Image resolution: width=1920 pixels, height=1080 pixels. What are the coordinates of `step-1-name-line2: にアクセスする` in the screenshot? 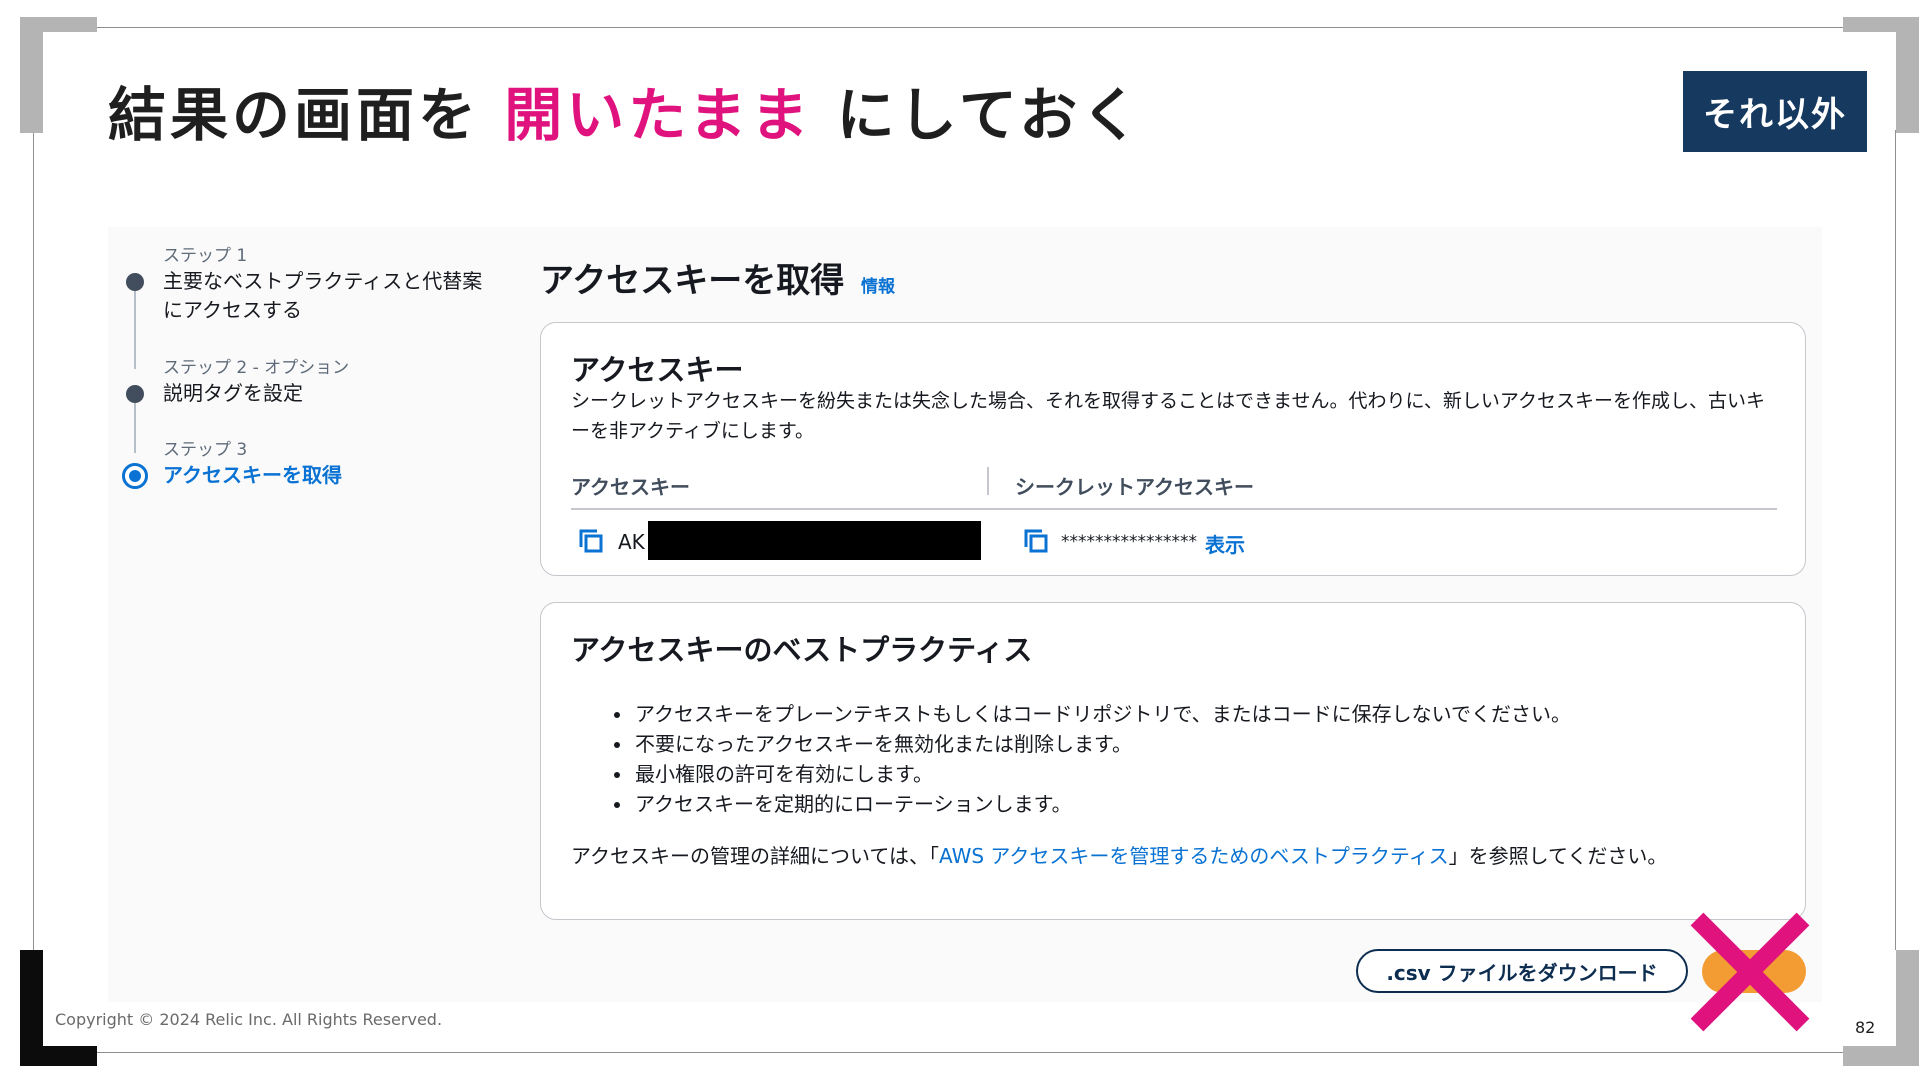 It's located at (232, 310).